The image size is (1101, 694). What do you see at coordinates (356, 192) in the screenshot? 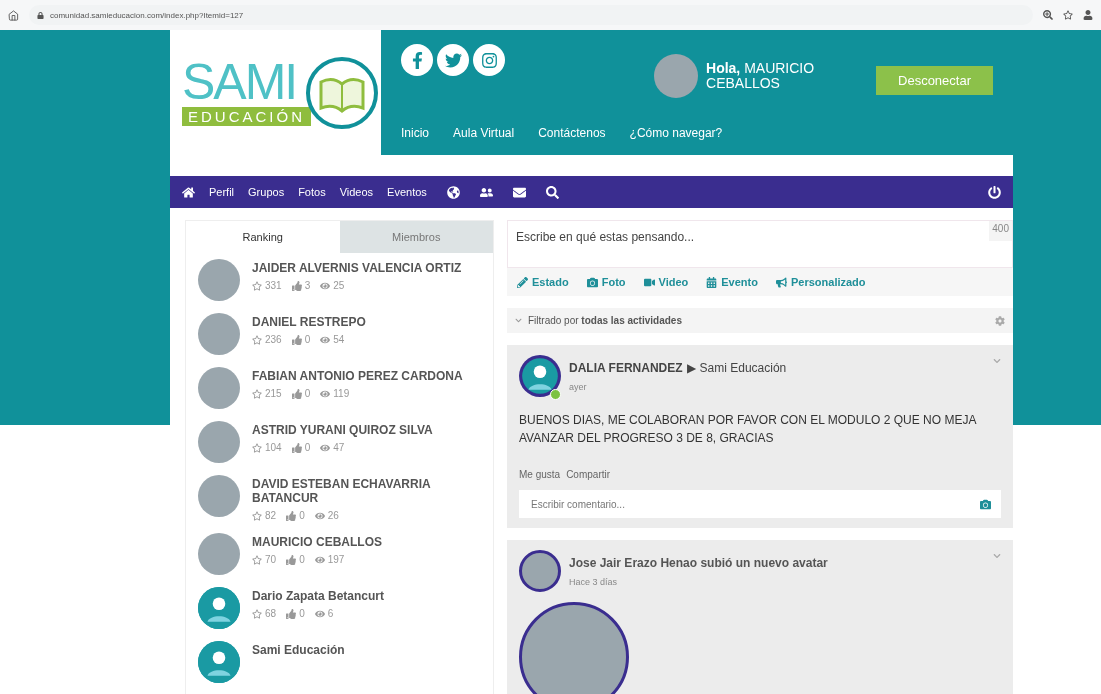
I see `nav-link: Videos` at bounding box center [356, 192].